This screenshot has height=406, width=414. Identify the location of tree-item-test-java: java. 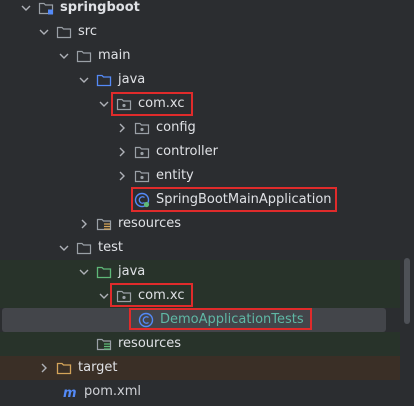
(200, 272).